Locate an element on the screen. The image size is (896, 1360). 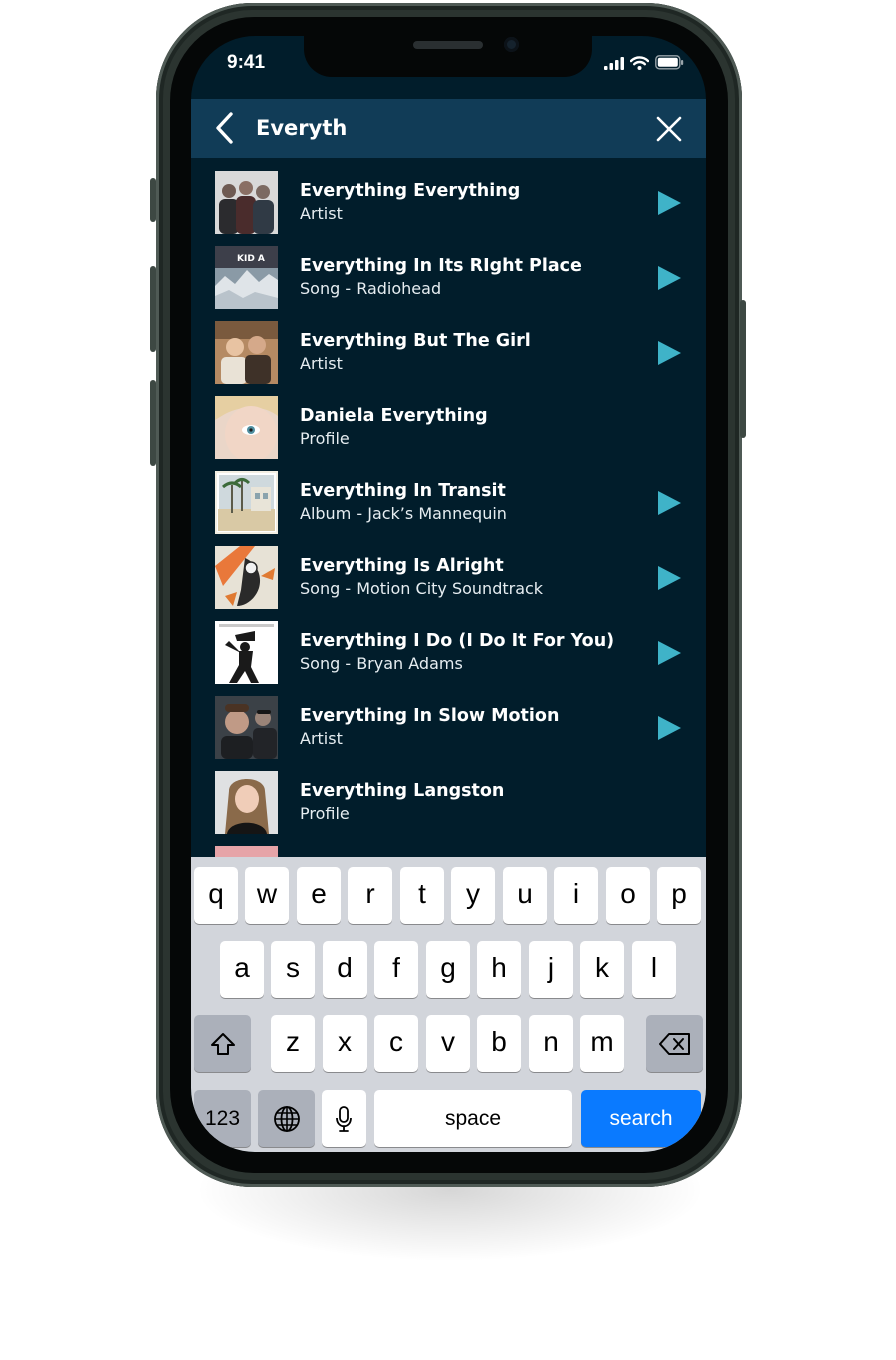
result-title: Everything In Its RIght Place is located at coordinates (441, 266).